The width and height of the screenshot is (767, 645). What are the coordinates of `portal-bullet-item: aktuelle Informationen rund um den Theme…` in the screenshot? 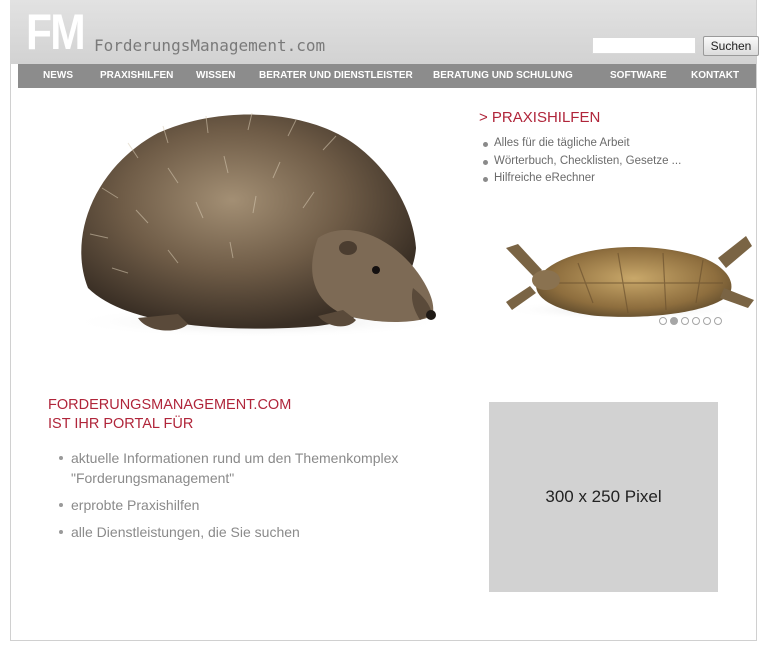 It's located at (248, 468).